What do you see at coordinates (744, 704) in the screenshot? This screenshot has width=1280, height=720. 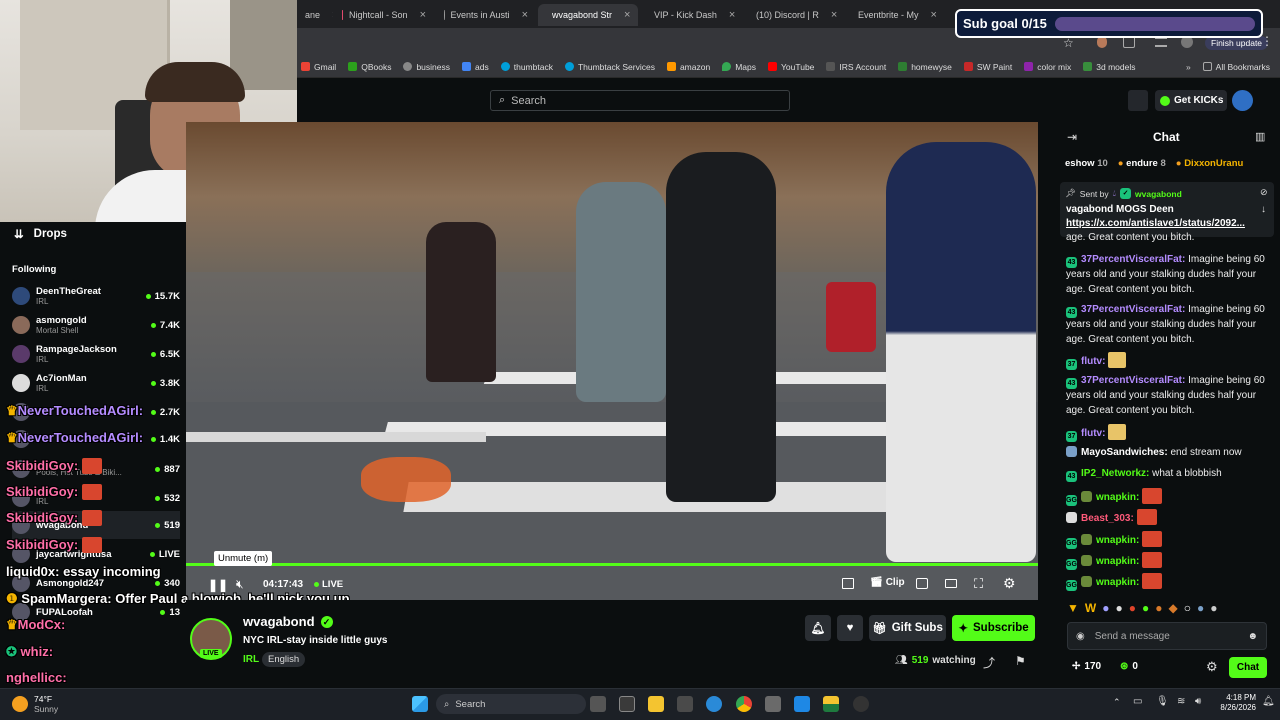 I see `chrome-icon` at bounding box center [744, 704].